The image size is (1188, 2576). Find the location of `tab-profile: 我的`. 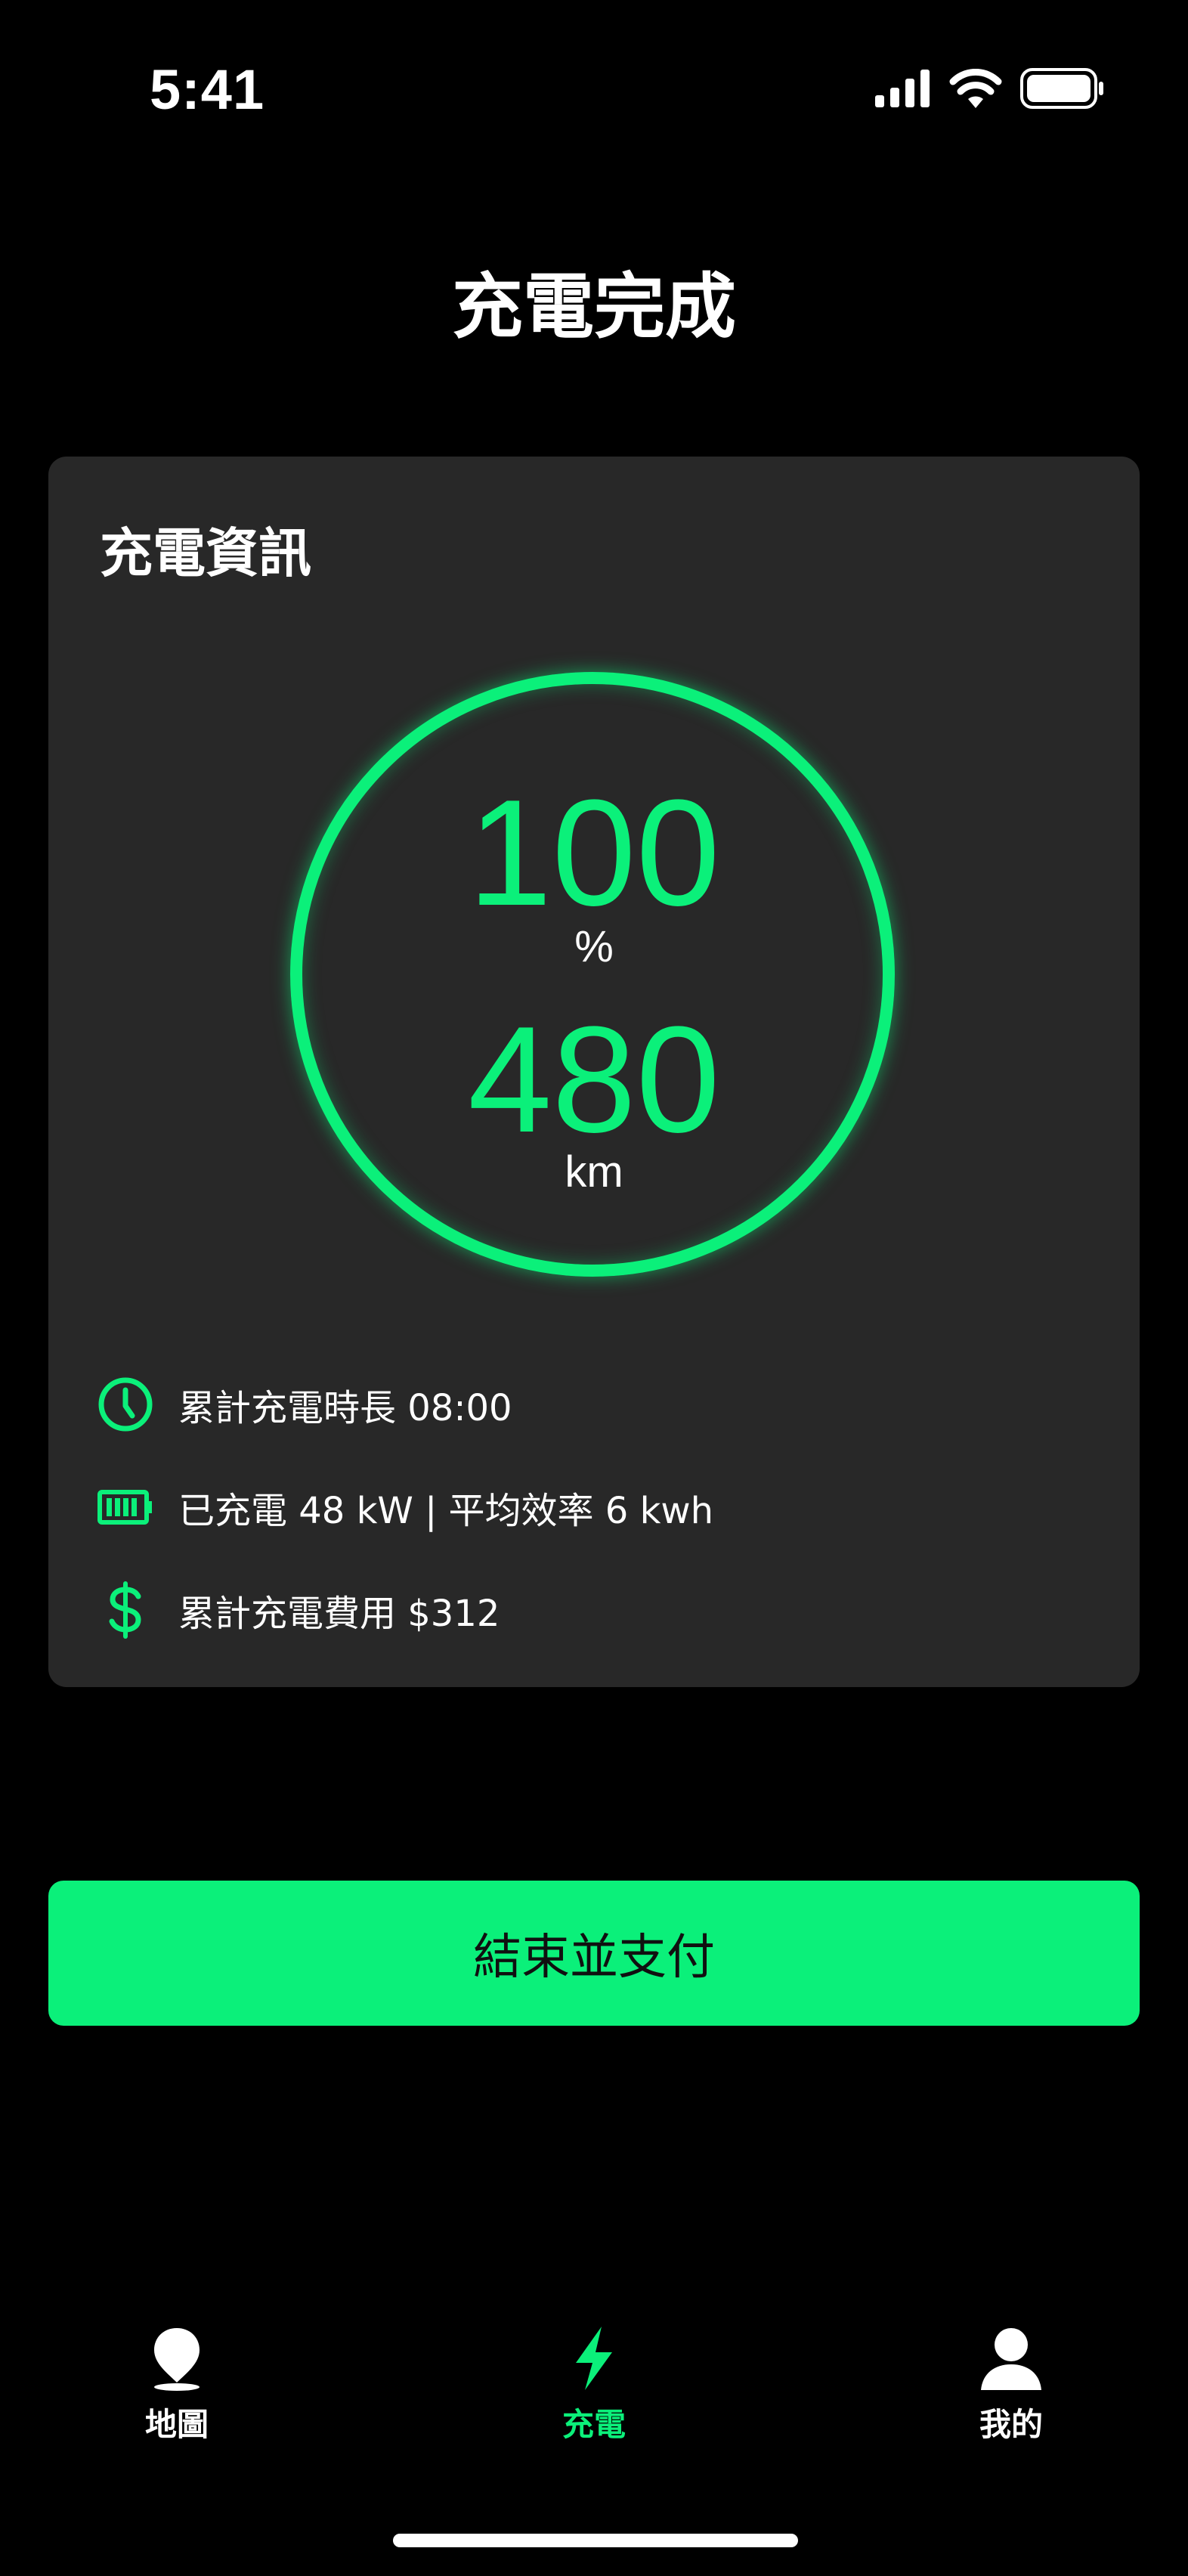

tab-profile: 我的 is located at coordinates (1011, 2385).